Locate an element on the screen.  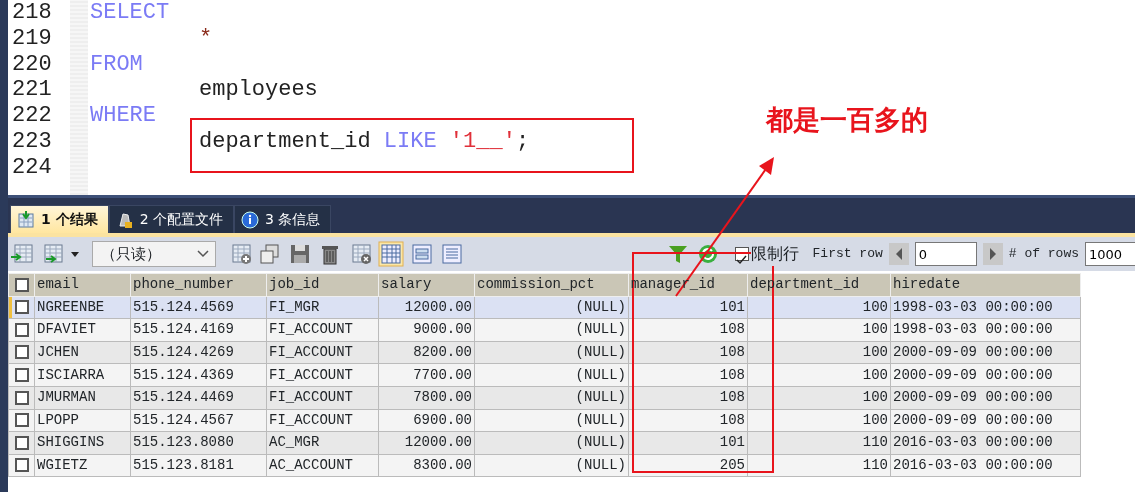
table-cell: 515.123.8080 is located at coordinates (183, 442).